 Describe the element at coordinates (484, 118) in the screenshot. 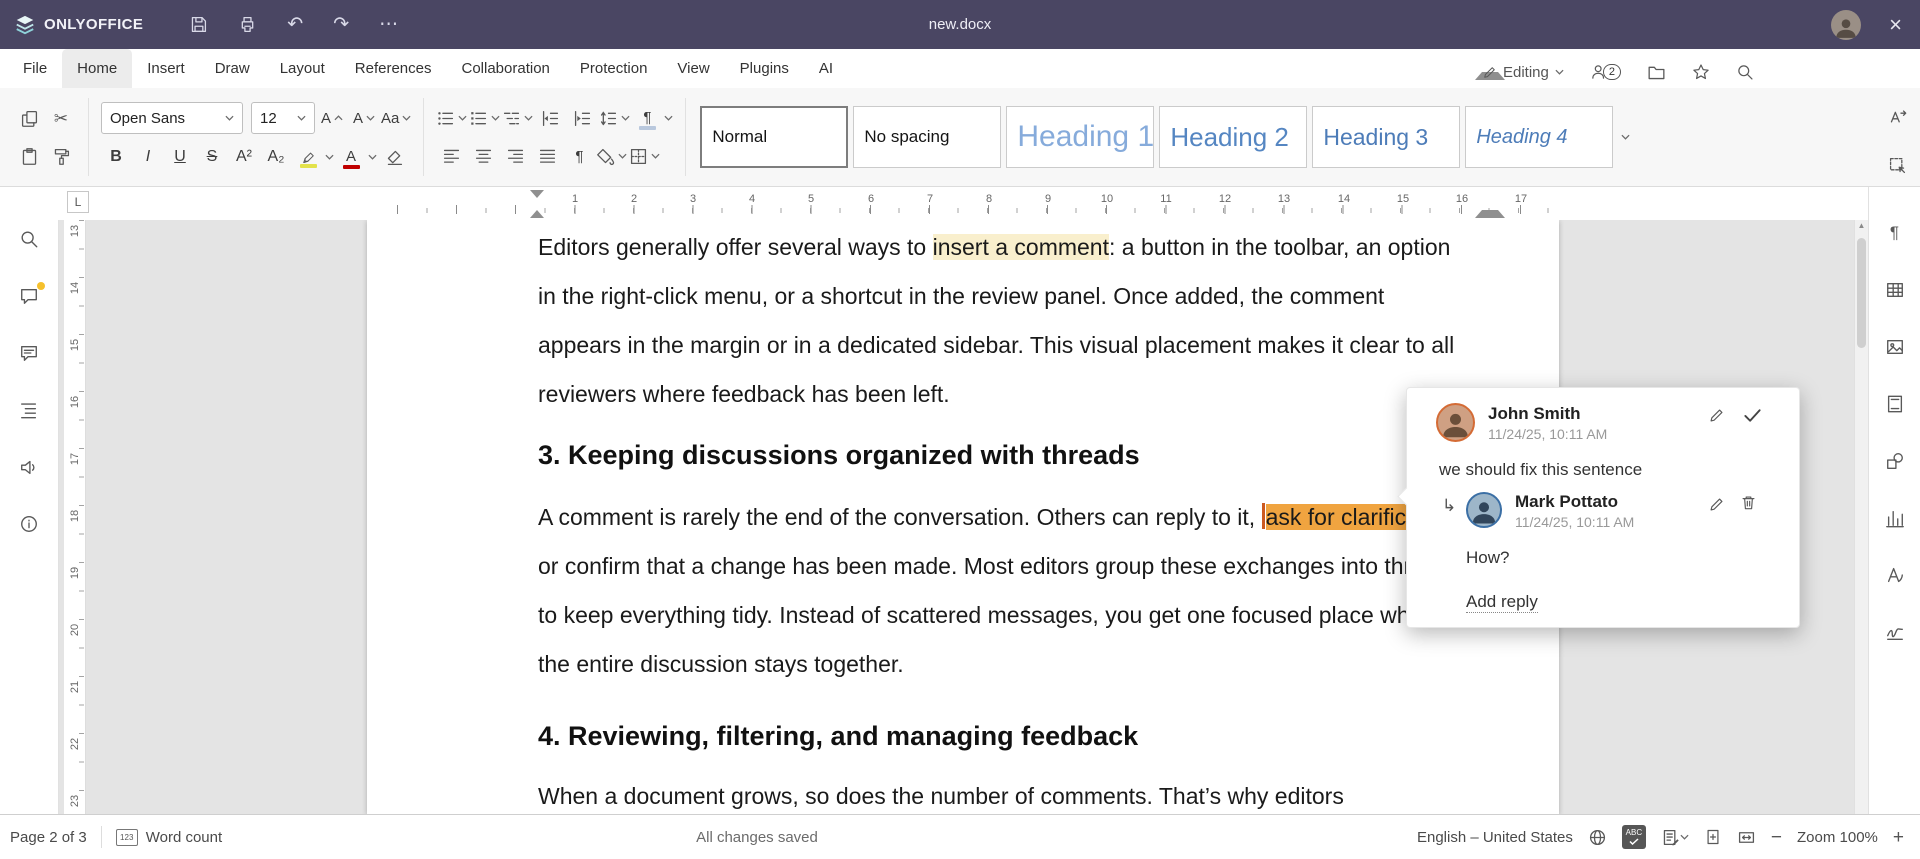

I see `numbered-list-button` at that location.